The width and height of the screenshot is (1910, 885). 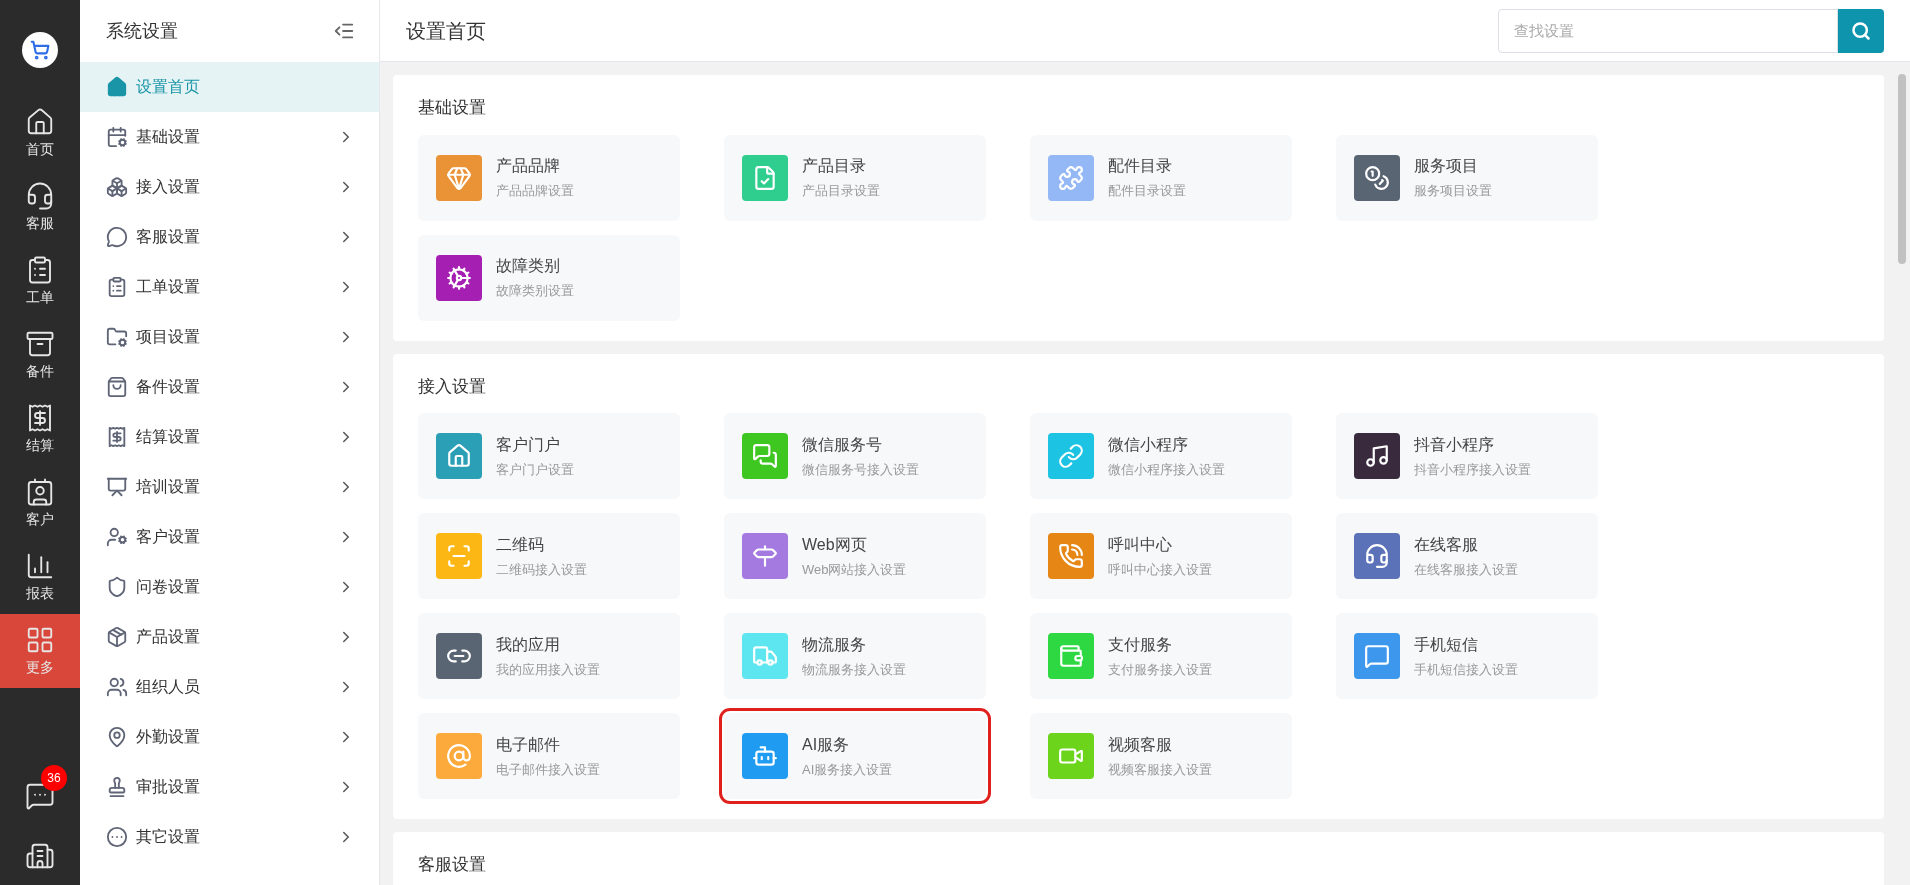 What do you see at coordinates (1467, 177) in the screenshot?
I see `settings-card: 服务项目 服务项目设置` at bounding box center [1467, 177].